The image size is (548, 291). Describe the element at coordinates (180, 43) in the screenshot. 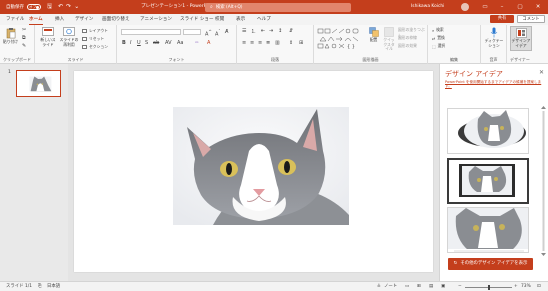

I see `change-case-icon: Aa` at that location.